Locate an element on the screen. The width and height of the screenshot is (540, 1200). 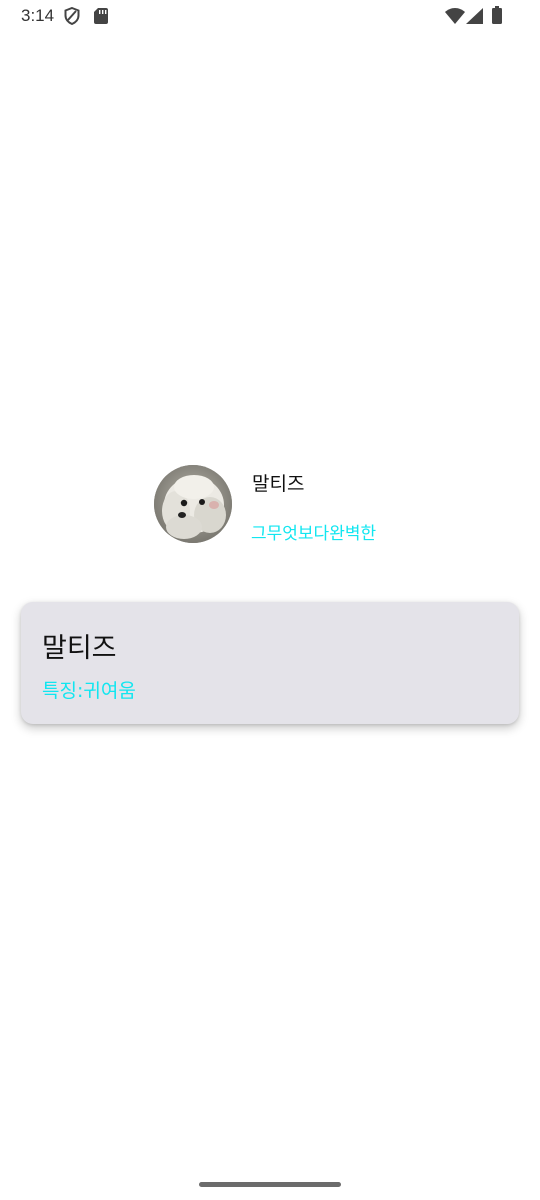
status-time: 3:14 is located at coordinates (38, 15).